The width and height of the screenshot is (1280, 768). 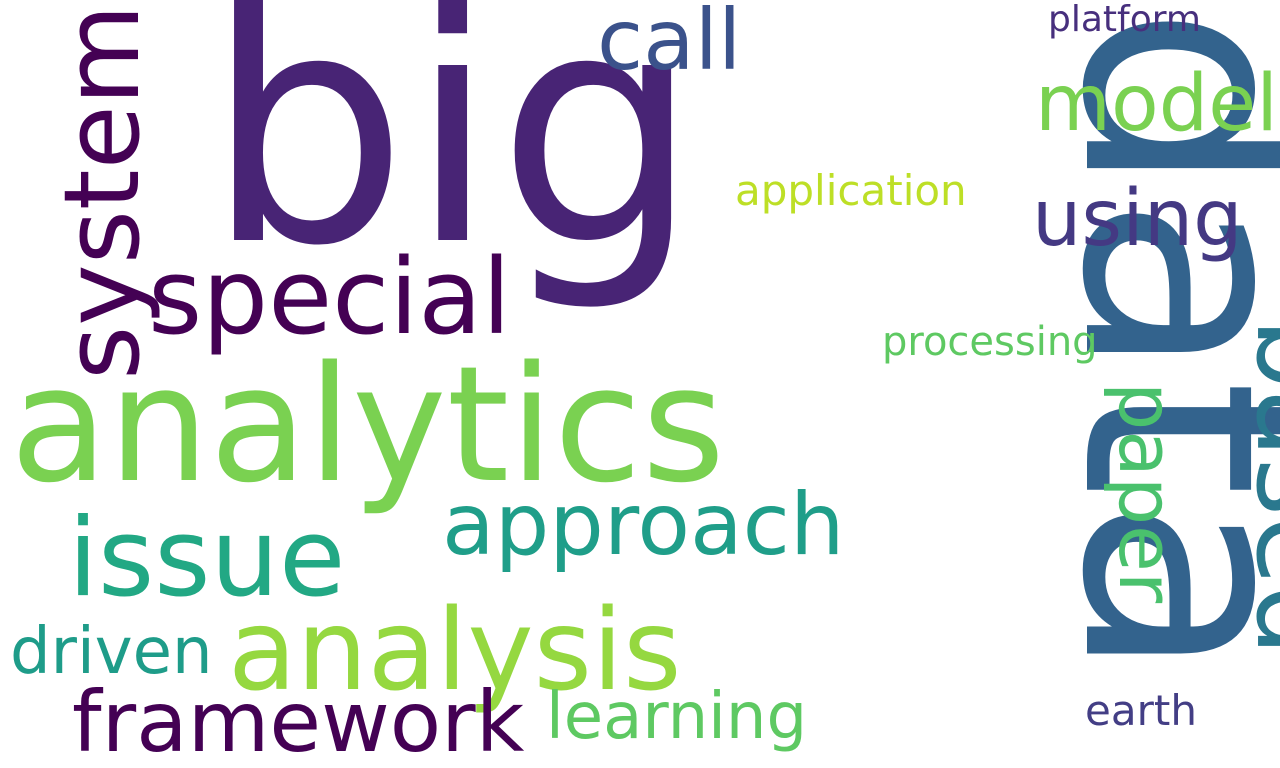 I want to click on word-system: system, so click(x=102, y=192).